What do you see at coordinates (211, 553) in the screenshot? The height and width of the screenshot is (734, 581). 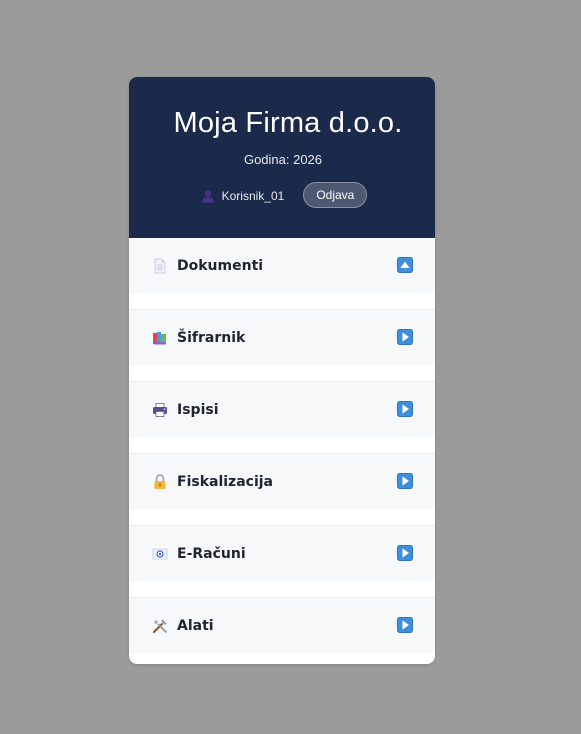 I see `menu-item-label: E-Računi` at bounding box center [211, 553].